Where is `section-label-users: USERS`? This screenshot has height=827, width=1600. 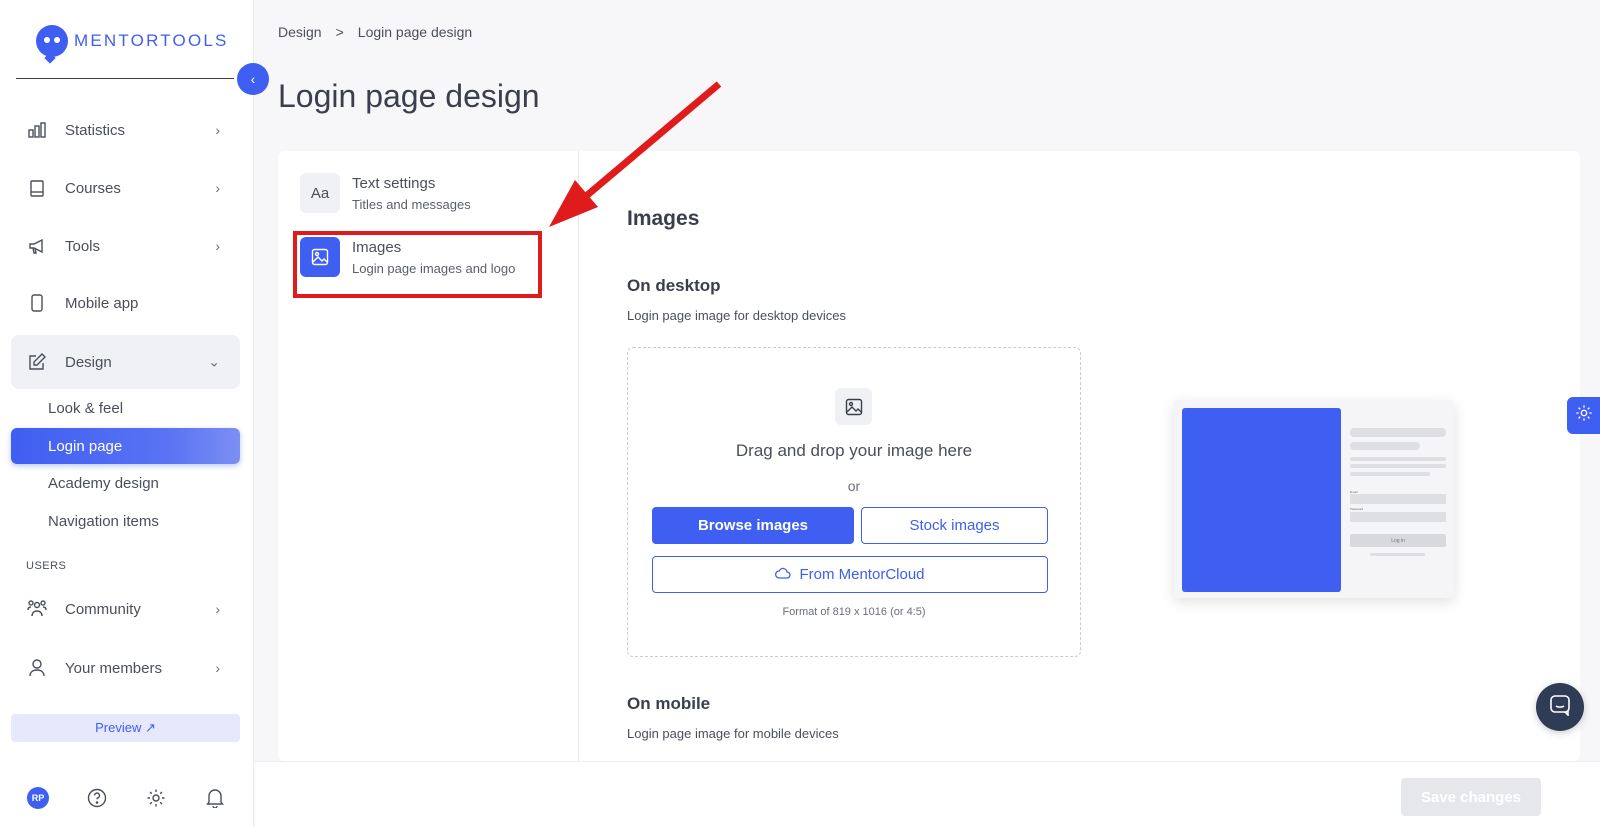
section-label-users: USERS is located at coordinates (46, 566).